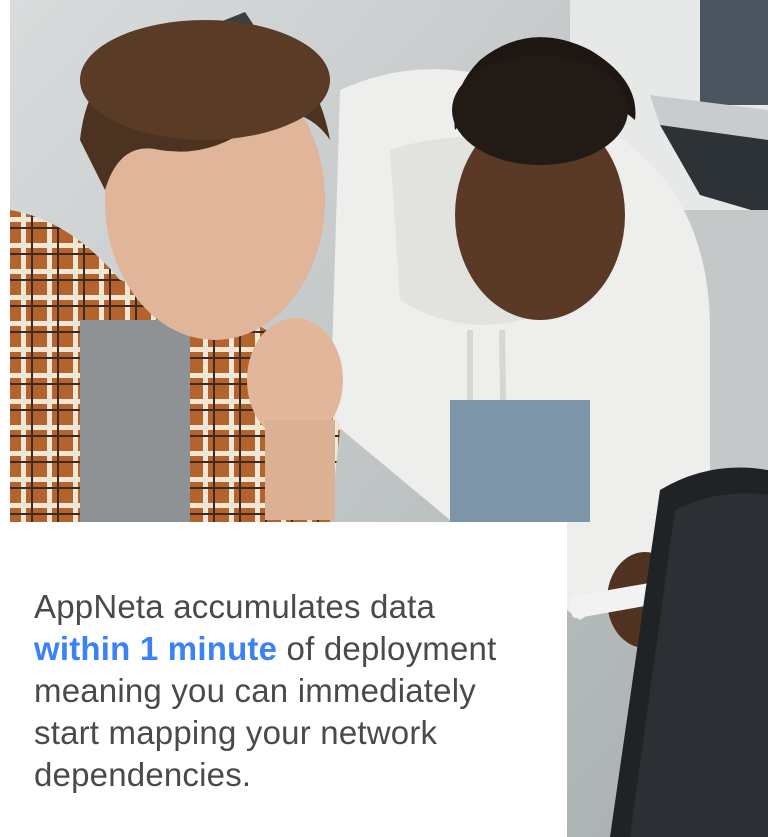  What do you see at coordinates (235, 606) in the screenshot?
I see `caption-intro: AppNeta accumulates data` at bounding box center [235, 606].